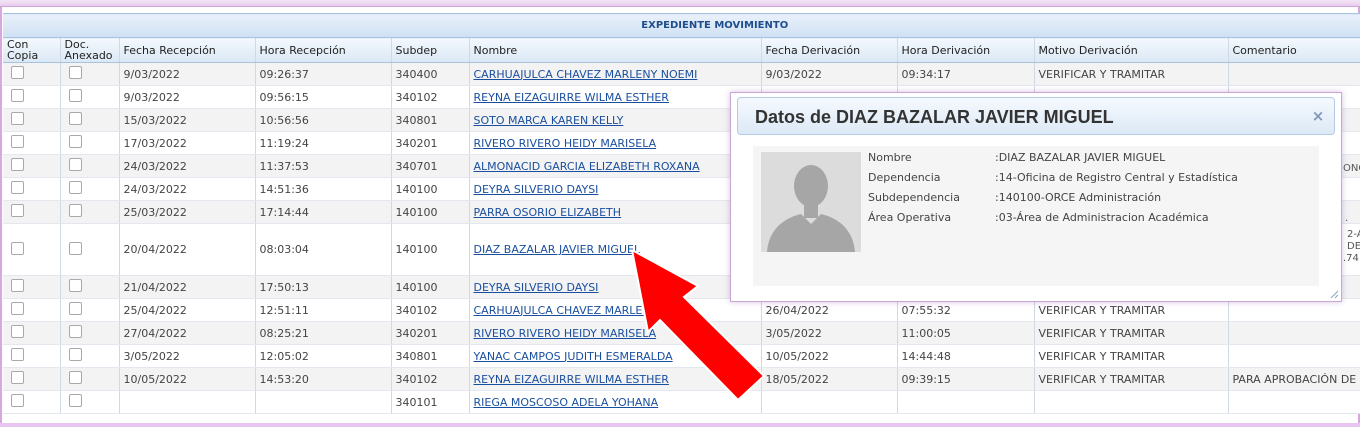 This screenshot has height=427, width=1360. Describe the element at coordinates (910, 217) in the screenshot. I see `detail-label: Área Operativa` at that location.